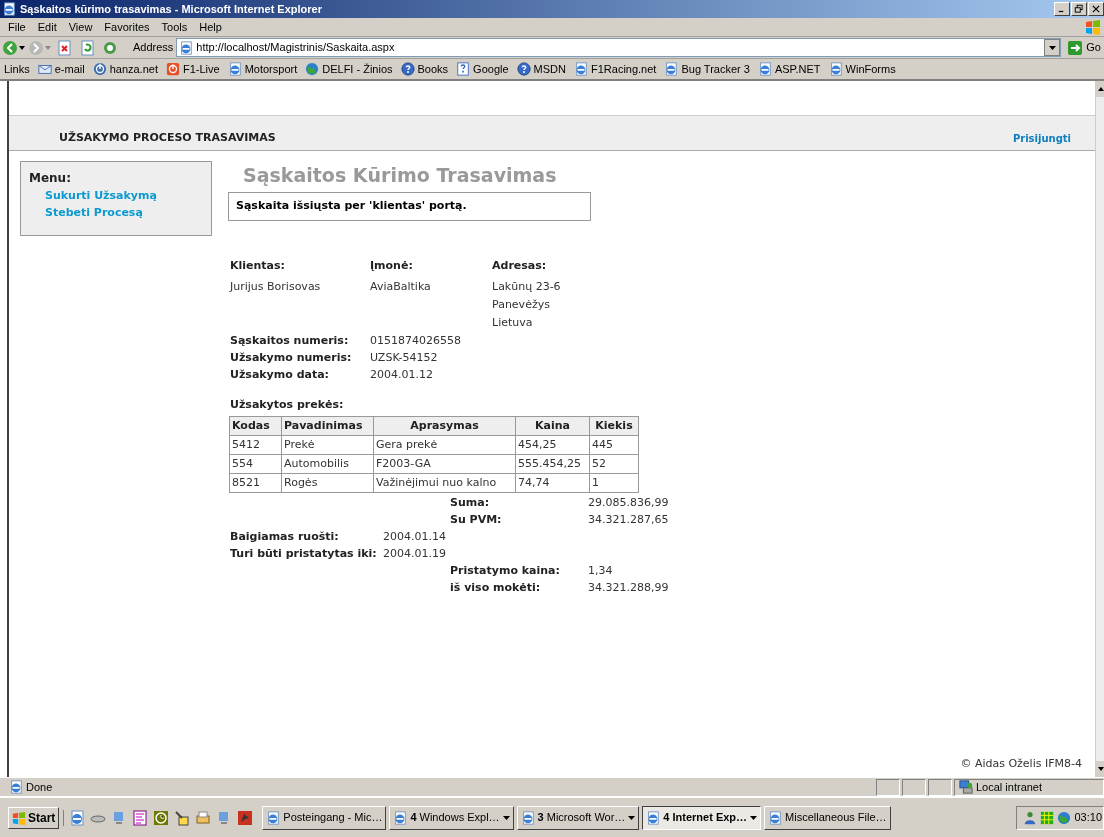 Image resolution: width=1104 pixels, height=837 pixels. Describe the element at coordinates (140, 817) in the screenshot. I see `chart-icon` at that location.